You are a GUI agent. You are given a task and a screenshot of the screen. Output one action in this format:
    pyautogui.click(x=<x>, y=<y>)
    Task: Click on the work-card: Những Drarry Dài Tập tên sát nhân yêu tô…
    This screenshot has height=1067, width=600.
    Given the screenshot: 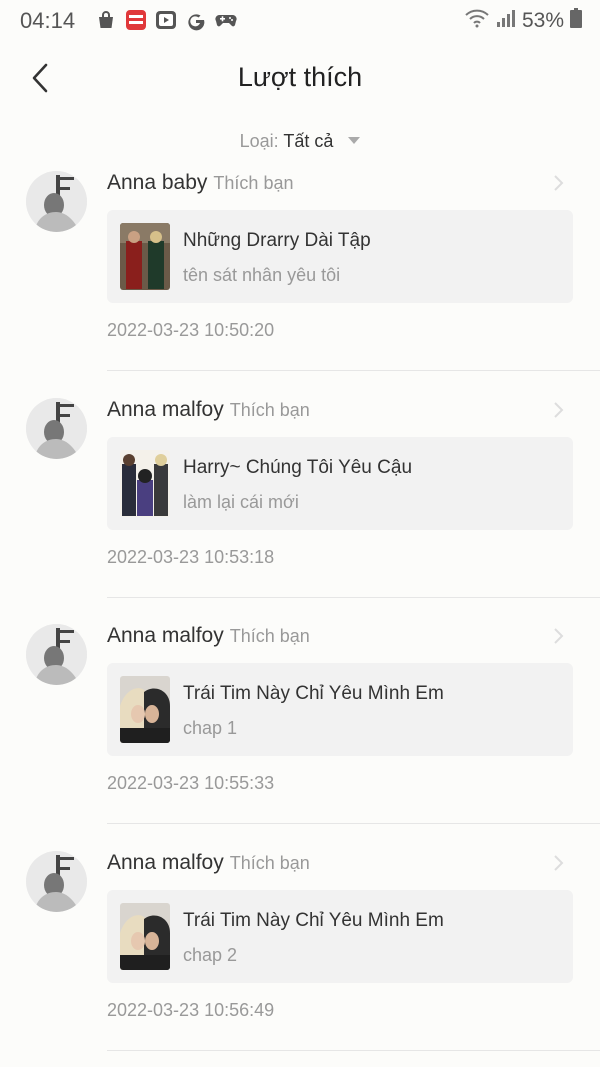 What is the action you would take?
    pyautogui.click(x=340, y=256)
    